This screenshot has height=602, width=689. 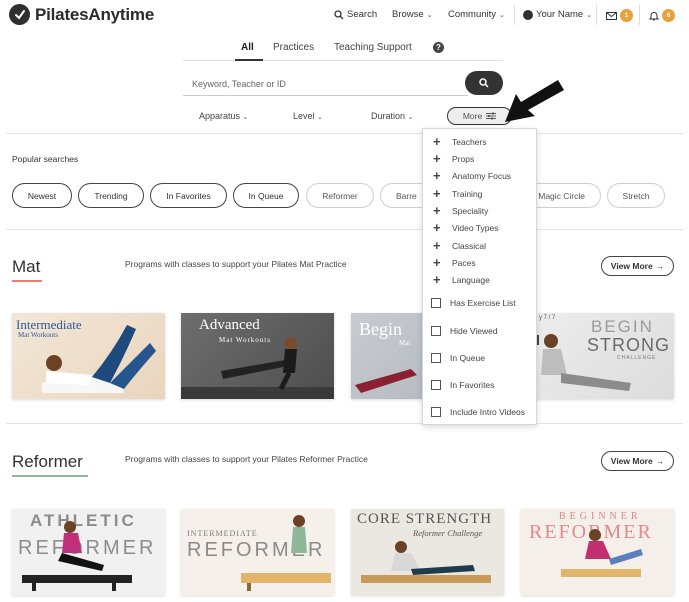 I want to click on user-avatar-icon, so click(x=528, y=14).